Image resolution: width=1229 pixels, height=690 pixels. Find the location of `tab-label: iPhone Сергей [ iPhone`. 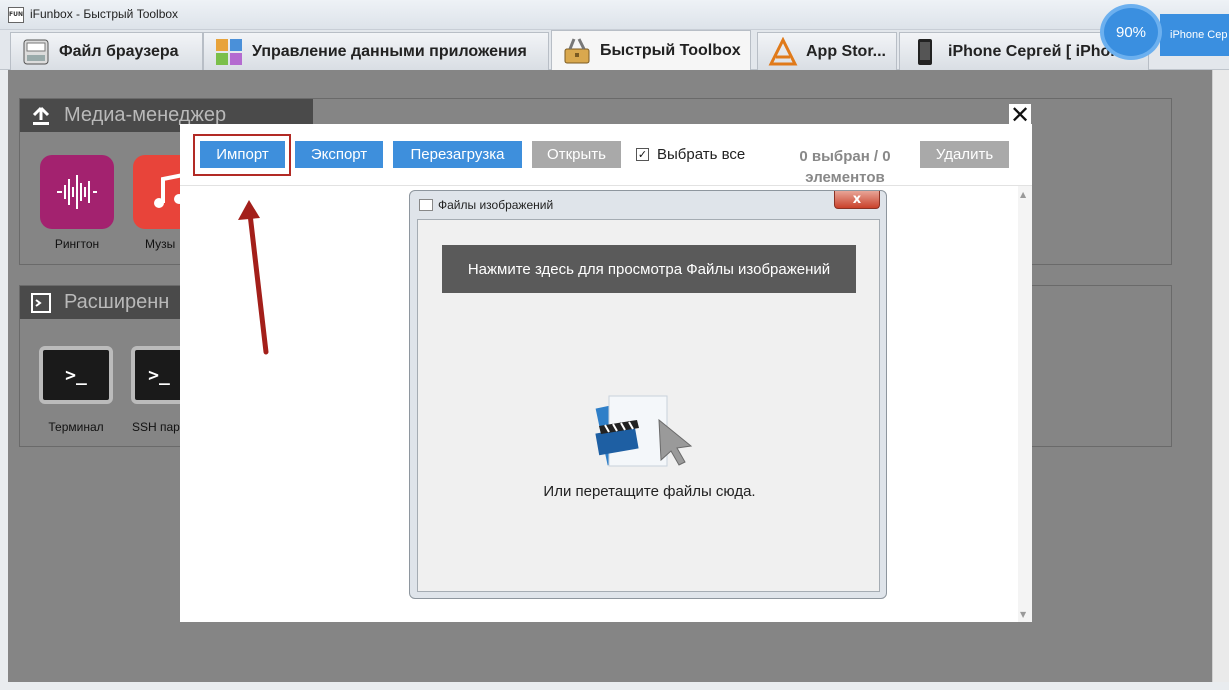

tab-label: iPhone Сергей [ iPhone is located at coordinates (1038, 51).